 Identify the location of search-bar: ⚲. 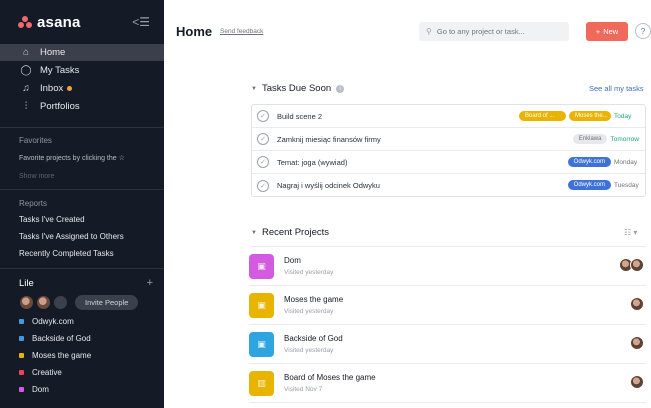
(494, 31).